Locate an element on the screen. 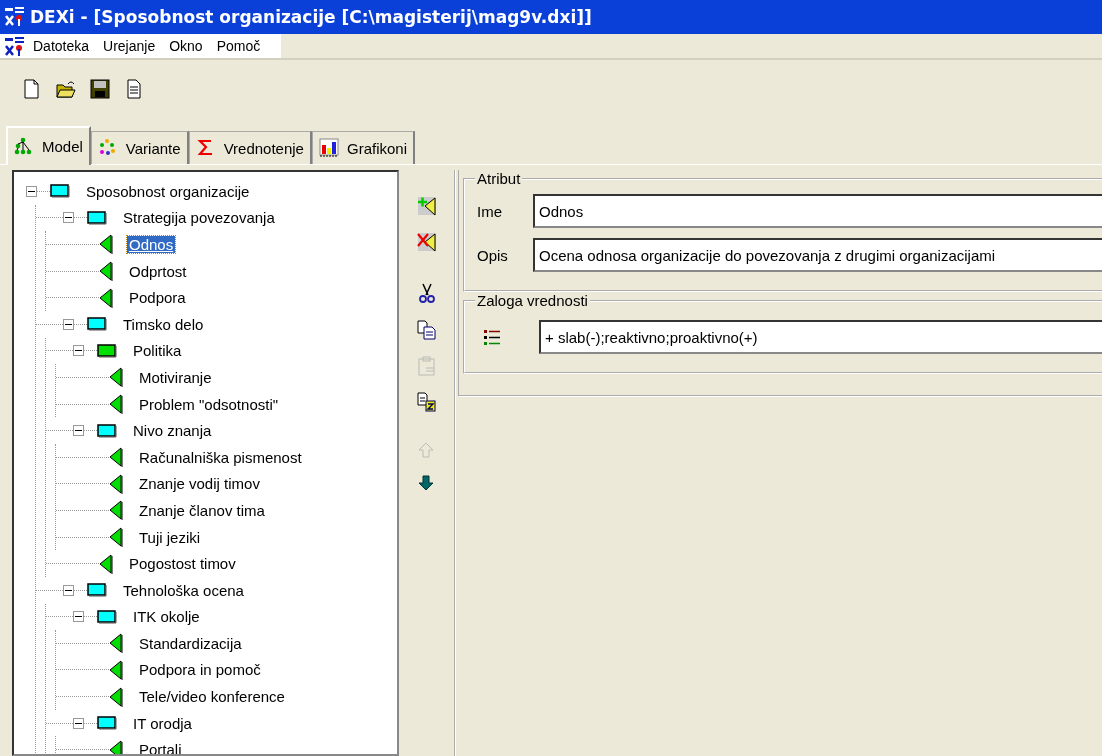 The height and width of the screenshot is (756, 1102). tree-item: Problem "odsotnosti" is located at coordinates (209, 404).